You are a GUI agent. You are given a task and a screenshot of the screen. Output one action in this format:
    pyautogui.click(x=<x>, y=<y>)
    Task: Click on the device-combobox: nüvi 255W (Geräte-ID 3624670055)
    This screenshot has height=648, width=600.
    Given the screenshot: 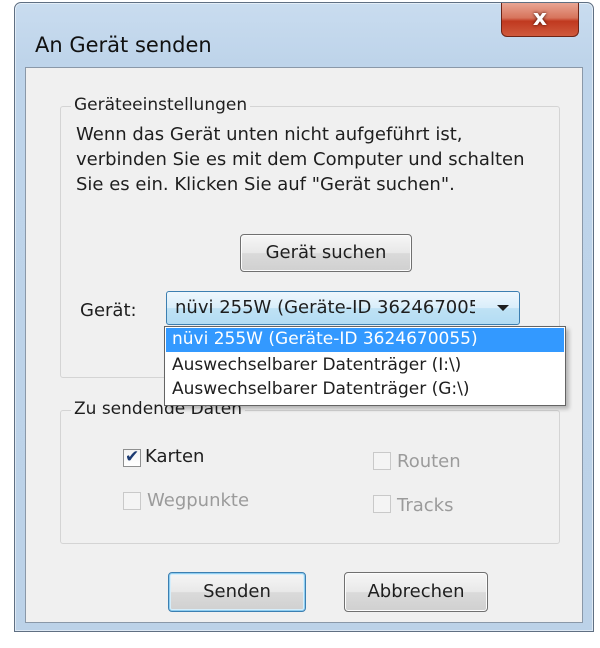 What is the action you would take?
    pyautogui.click(x=343, y=308)
    